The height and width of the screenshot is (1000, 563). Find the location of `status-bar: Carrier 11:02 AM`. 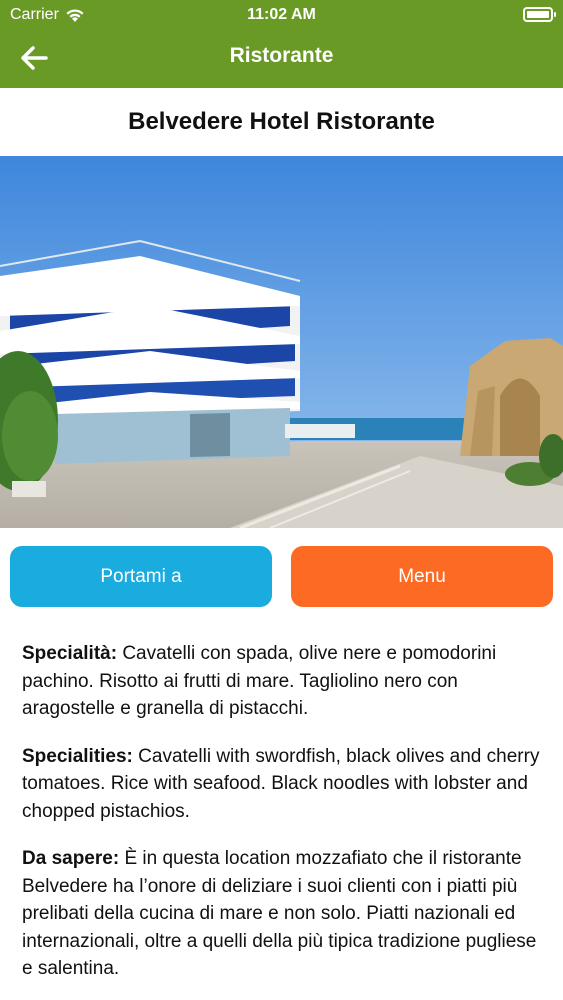

status-bar: Carrier 11:02 AM is located at coordinates (281, 15).